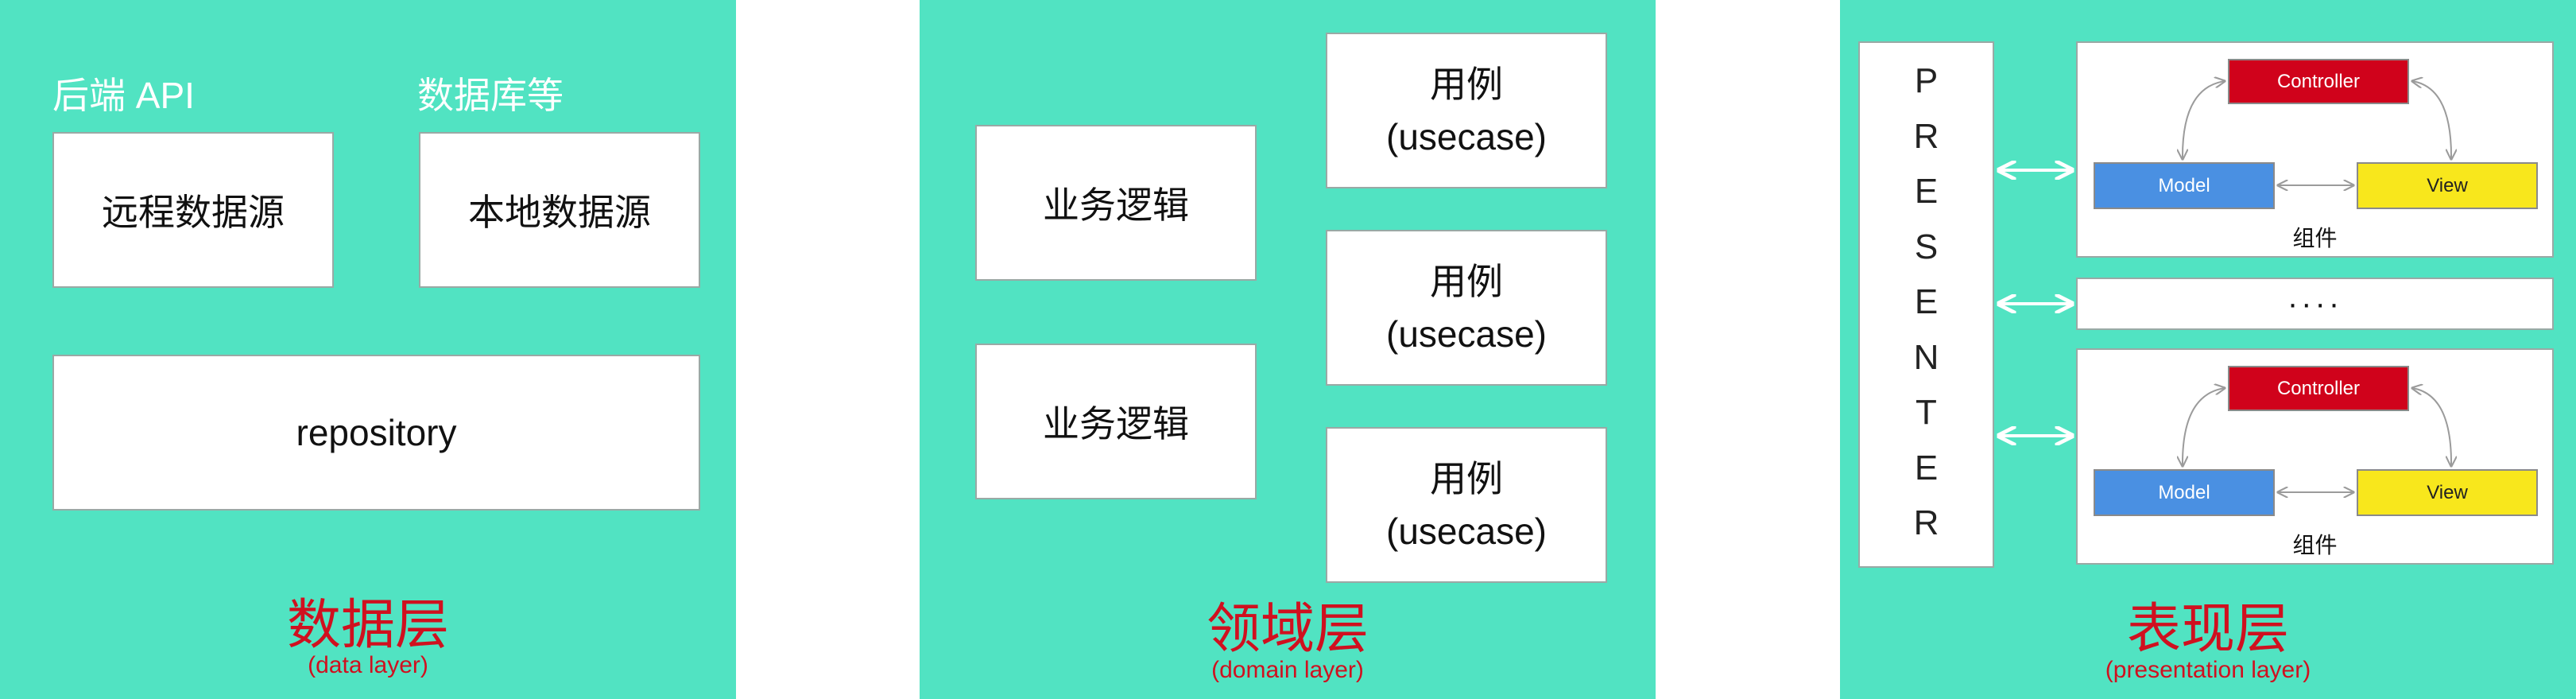 This screenshot has width=2576, height=699. I want to click on repository-text: repository, so click(376, 432).